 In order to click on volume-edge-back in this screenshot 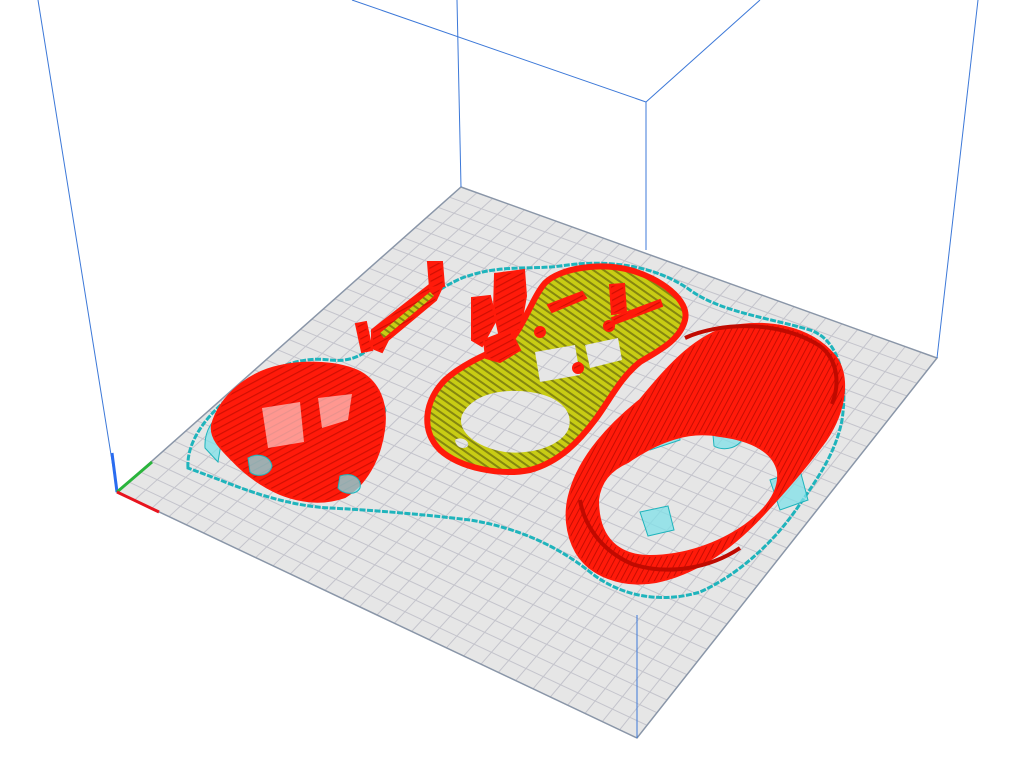, I will do `click(459, 94)`.